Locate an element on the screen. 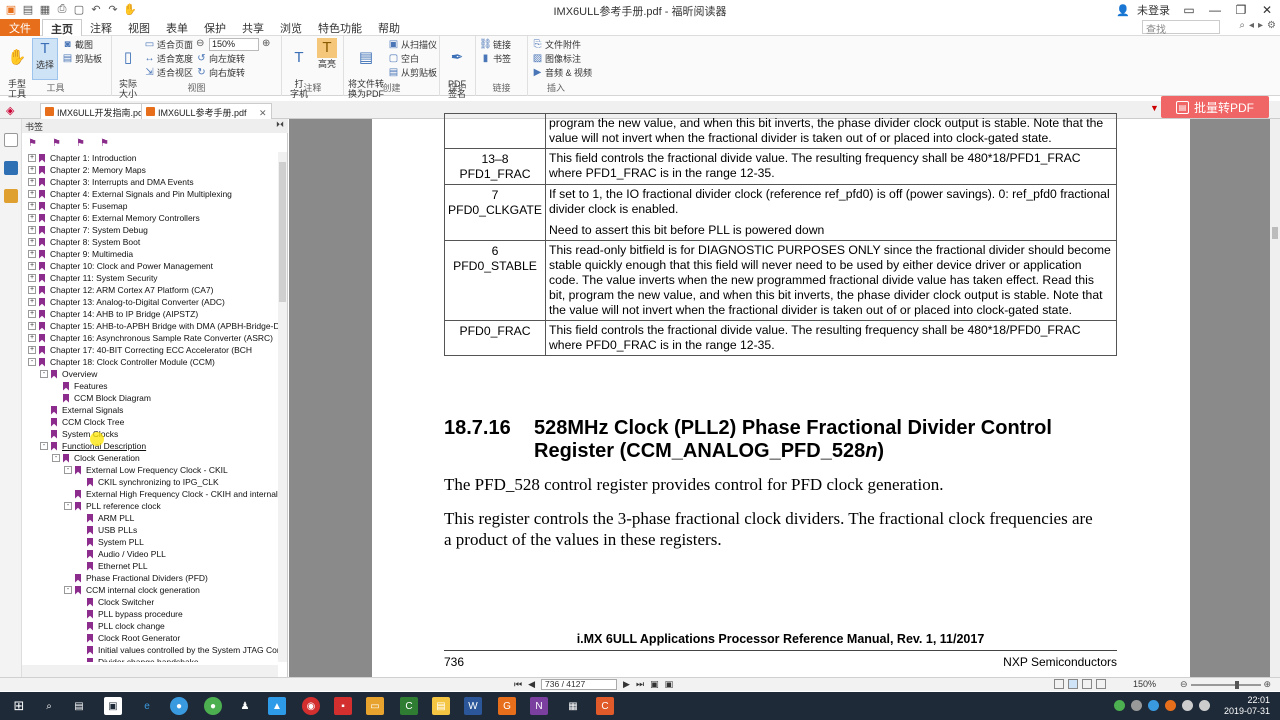 The width and height of the screenshot is (1280, 720). screenshot-button: ◙ 截图 is located at coordinates (77, 44).